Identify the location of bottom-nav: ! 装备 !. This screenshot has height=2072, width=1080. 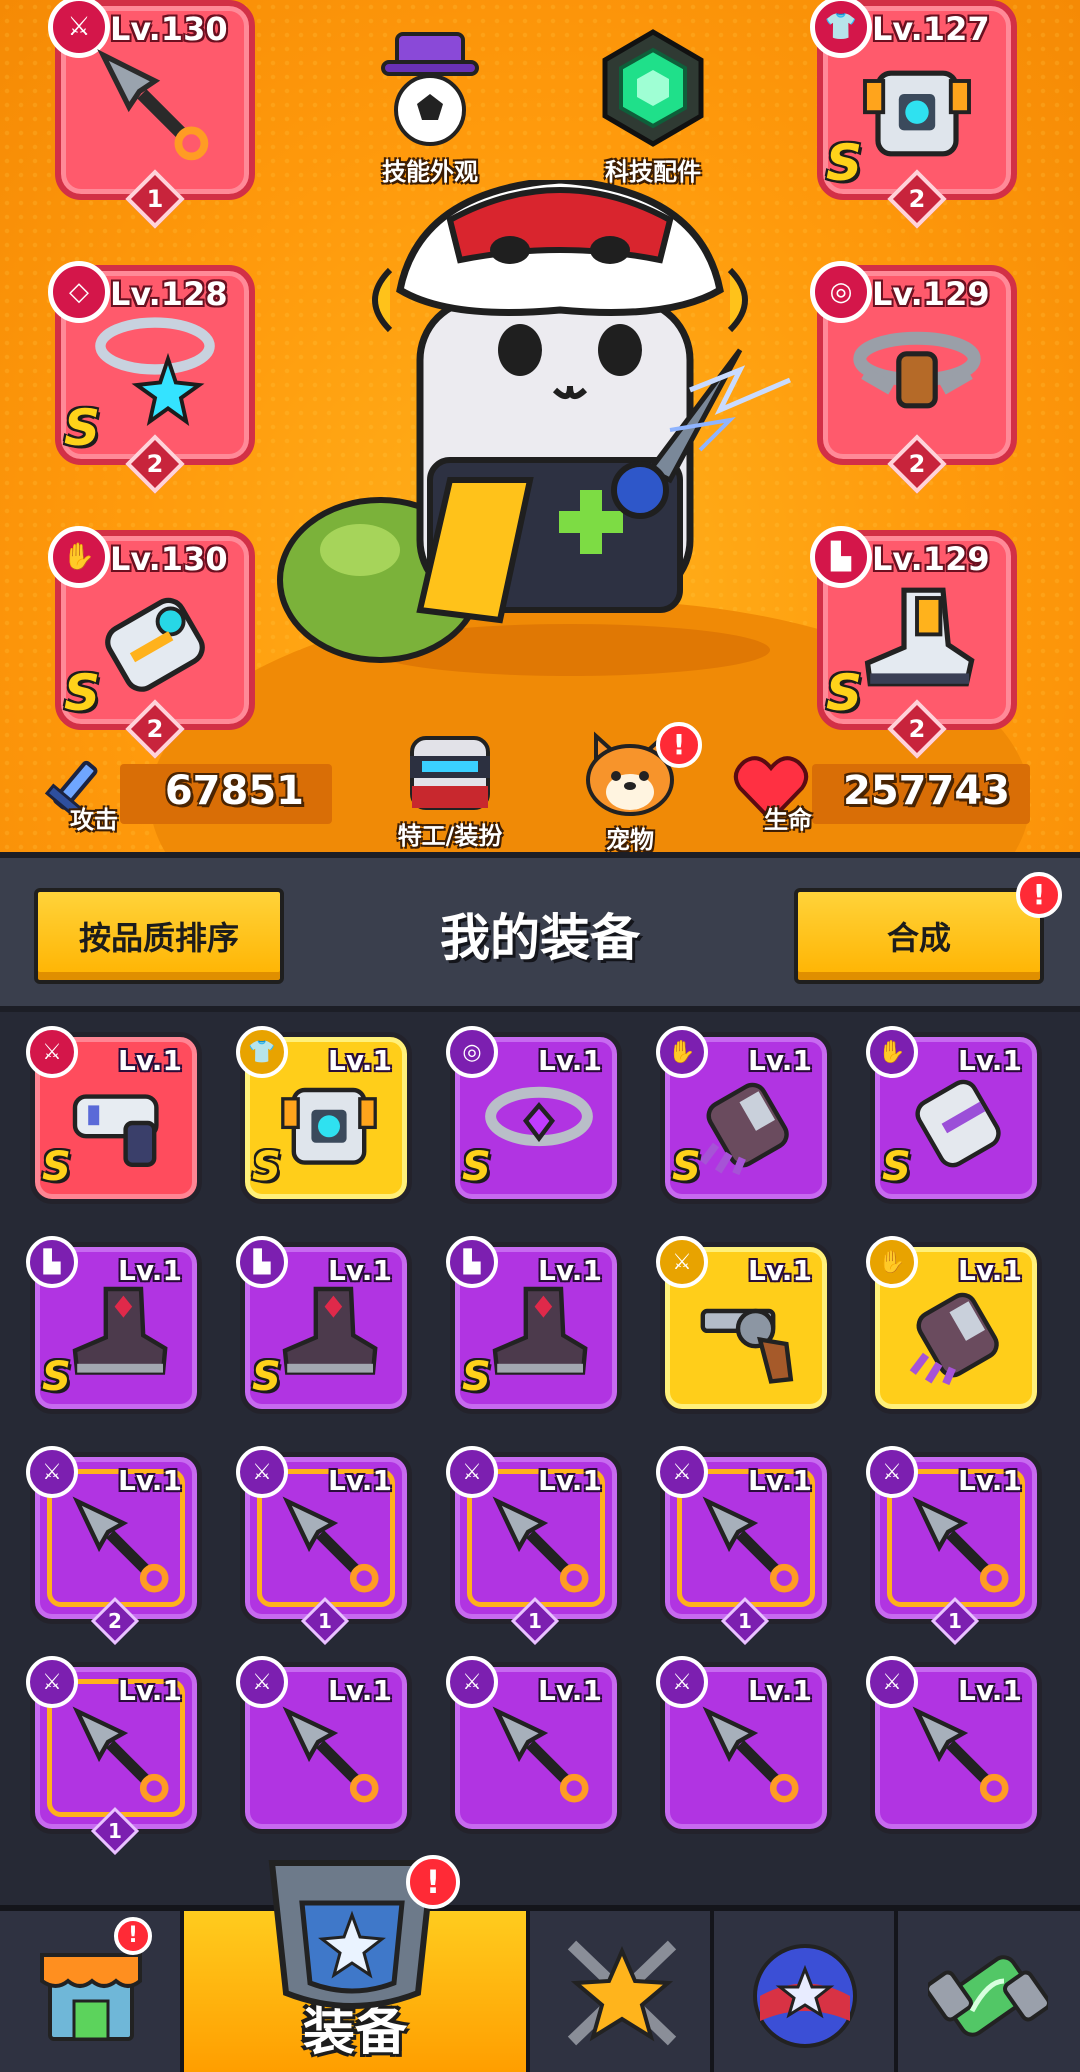
(540, 1963).